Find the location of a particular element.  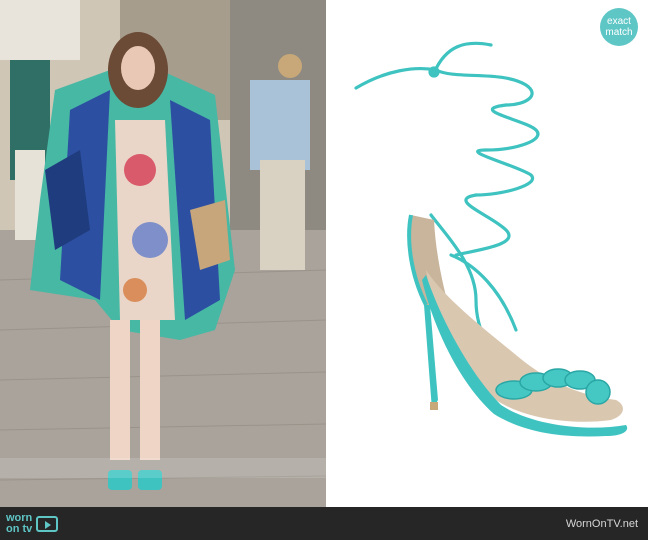

logo-text: worn on tv is located at coordinates (19, 523).